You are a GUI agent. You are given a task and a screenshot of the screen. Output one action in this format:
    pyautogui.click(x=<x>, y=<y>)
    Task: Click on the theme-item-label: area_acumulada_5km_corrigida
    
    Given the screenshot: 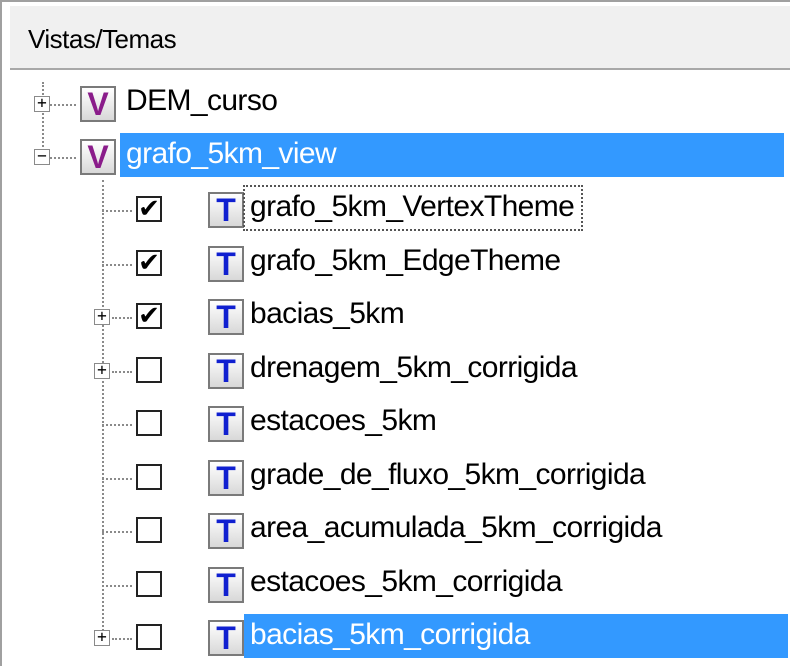 What is the action you would take?
    pyautogui.click(x=457, y=529)
    